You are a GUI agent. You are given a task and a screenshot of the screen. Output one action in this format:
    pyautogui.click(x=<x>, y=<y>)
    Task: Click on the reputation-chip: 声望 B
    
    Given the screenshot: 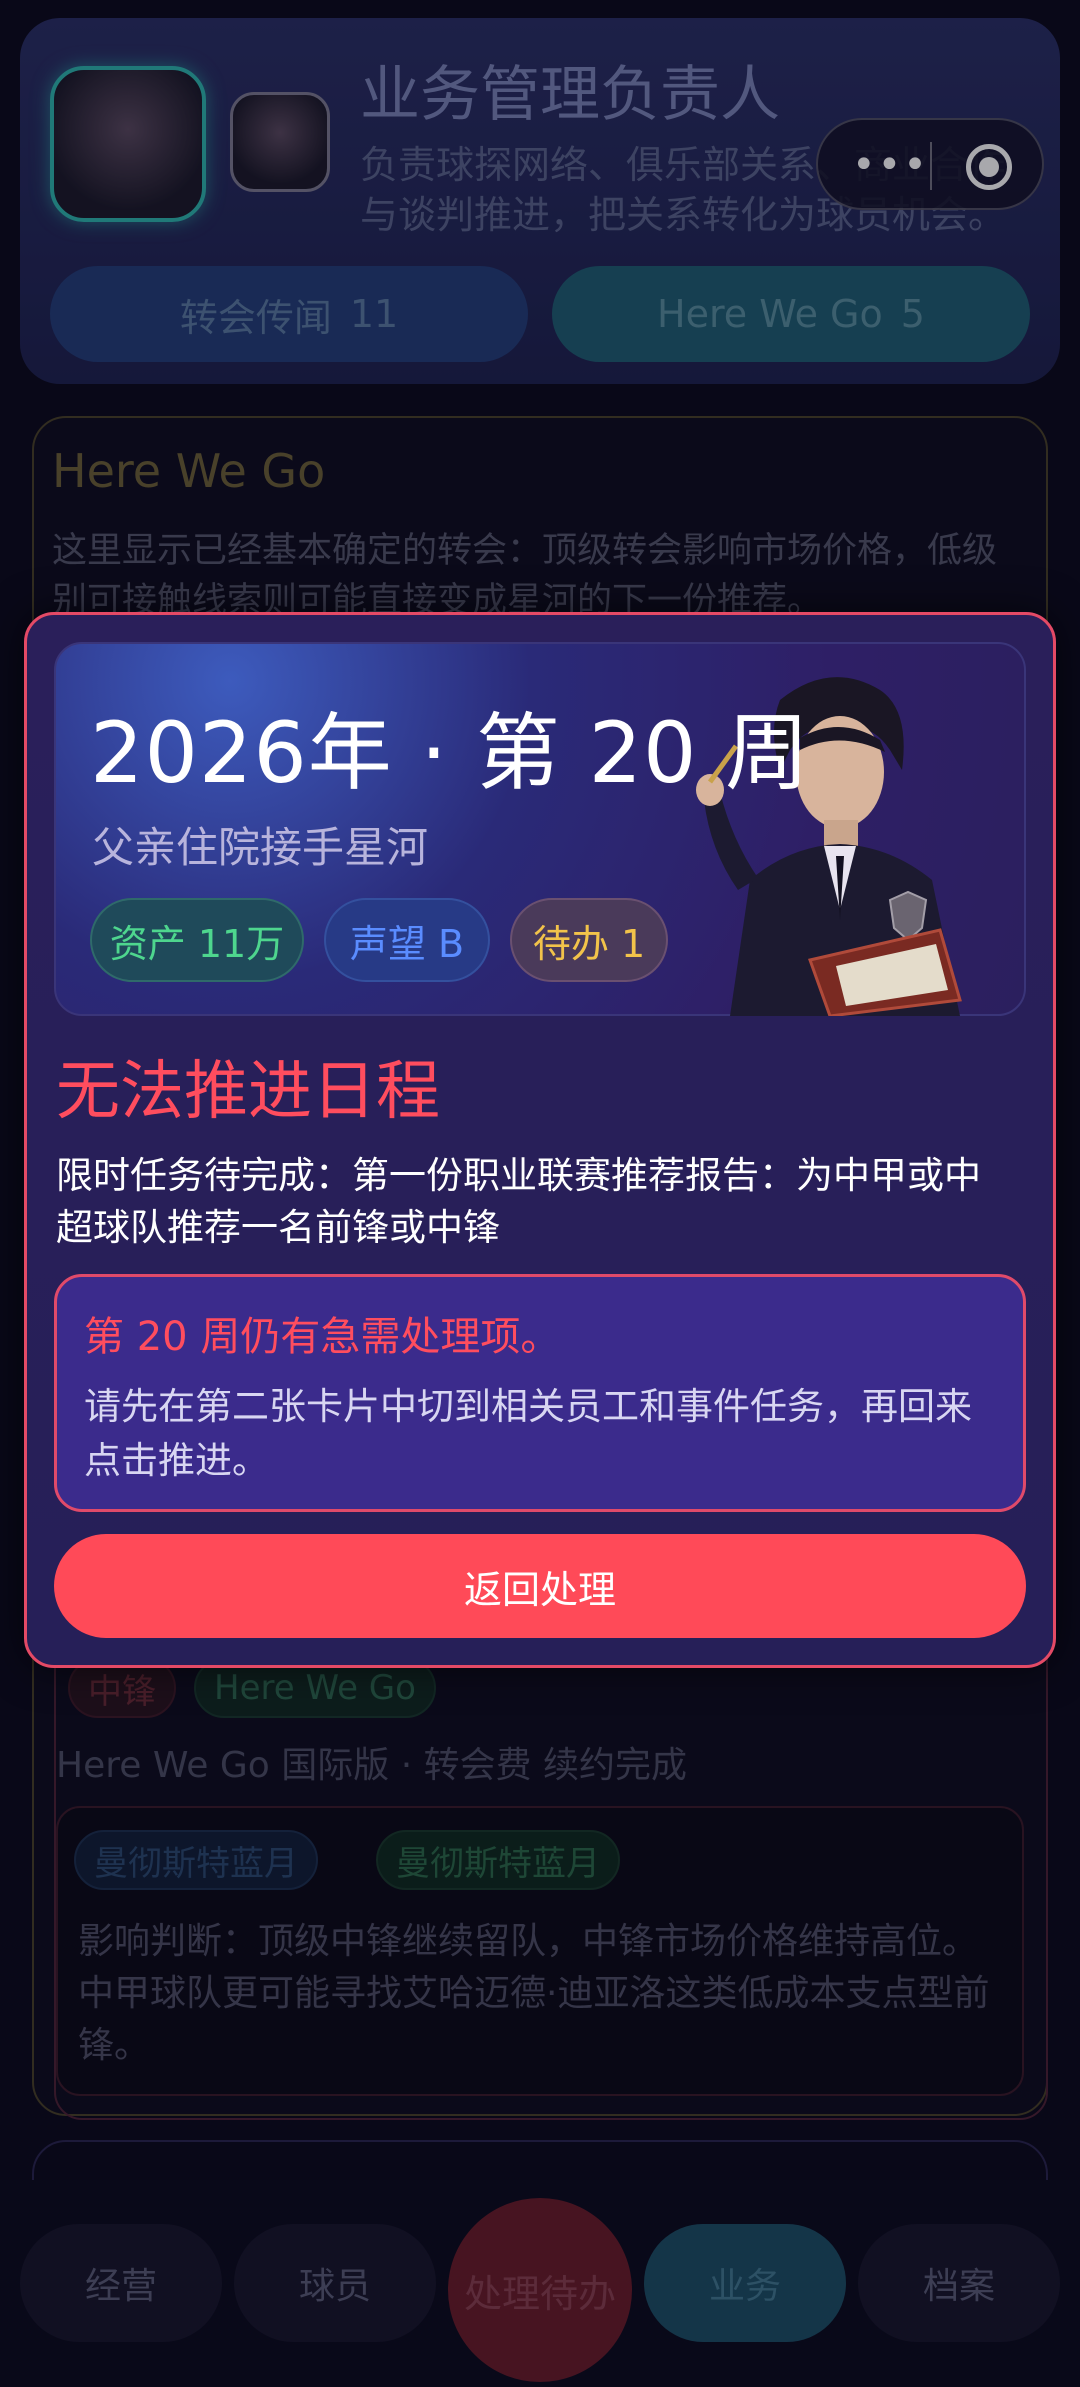 What is the action you would take?
    pyautogui.click(x=407, y=940)
    